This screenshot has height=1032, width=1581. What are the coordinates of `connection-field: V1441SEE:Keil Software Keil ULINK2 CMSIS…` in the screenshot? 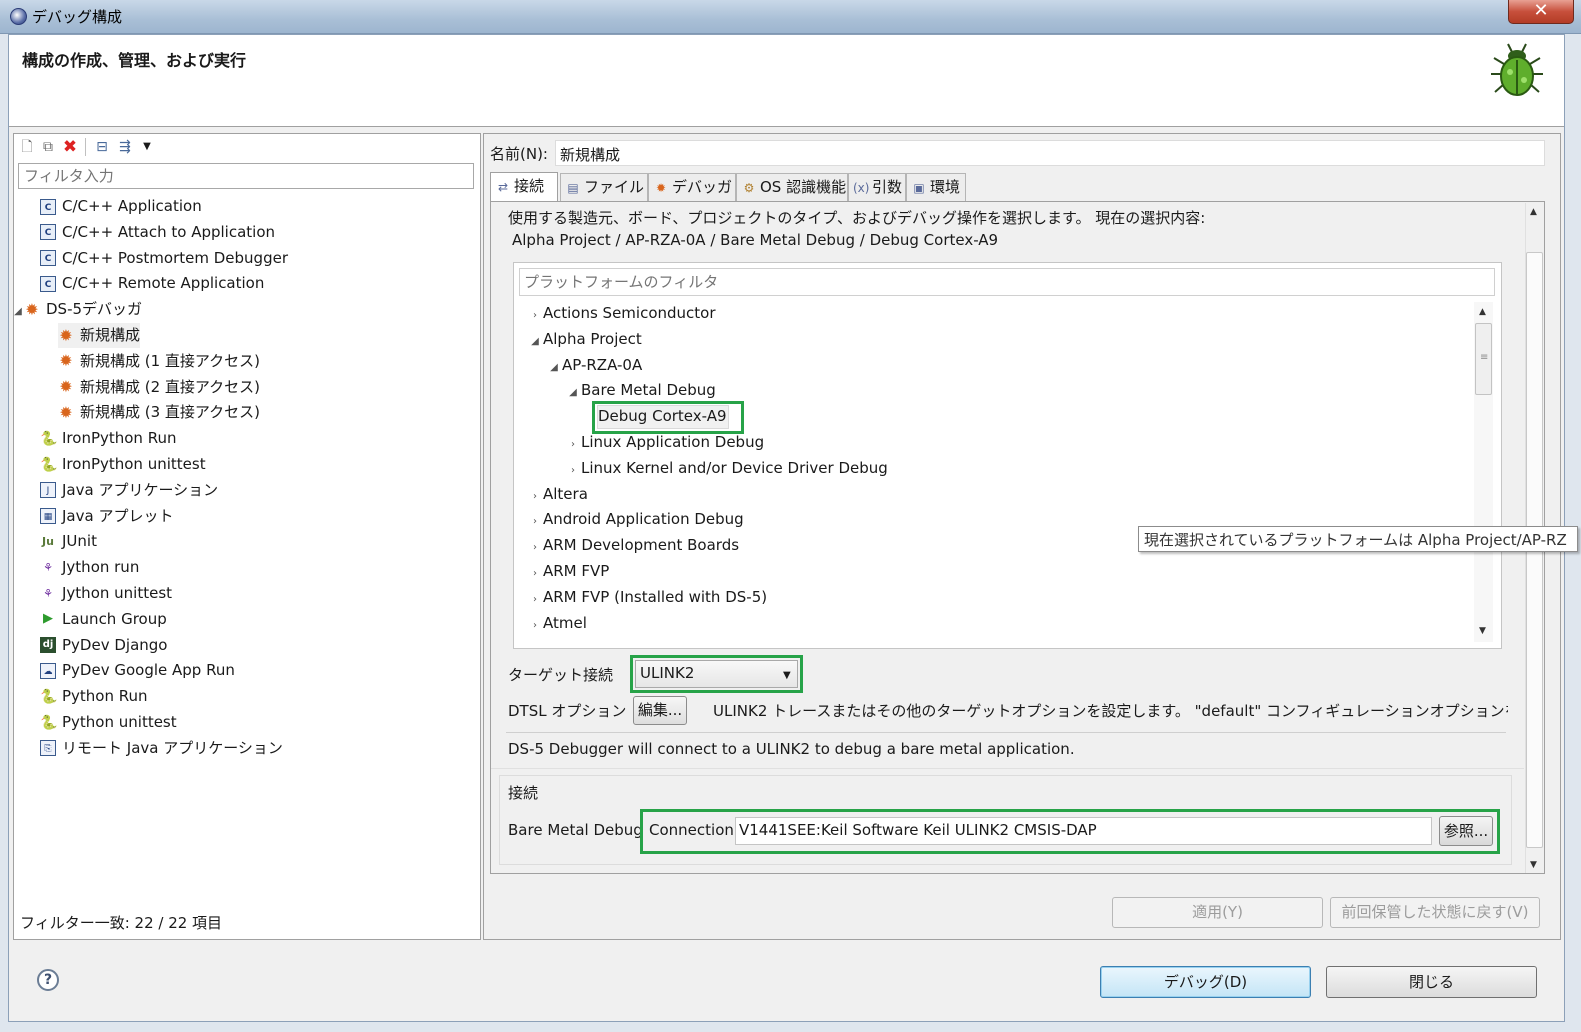 It's located at (1083, 831).